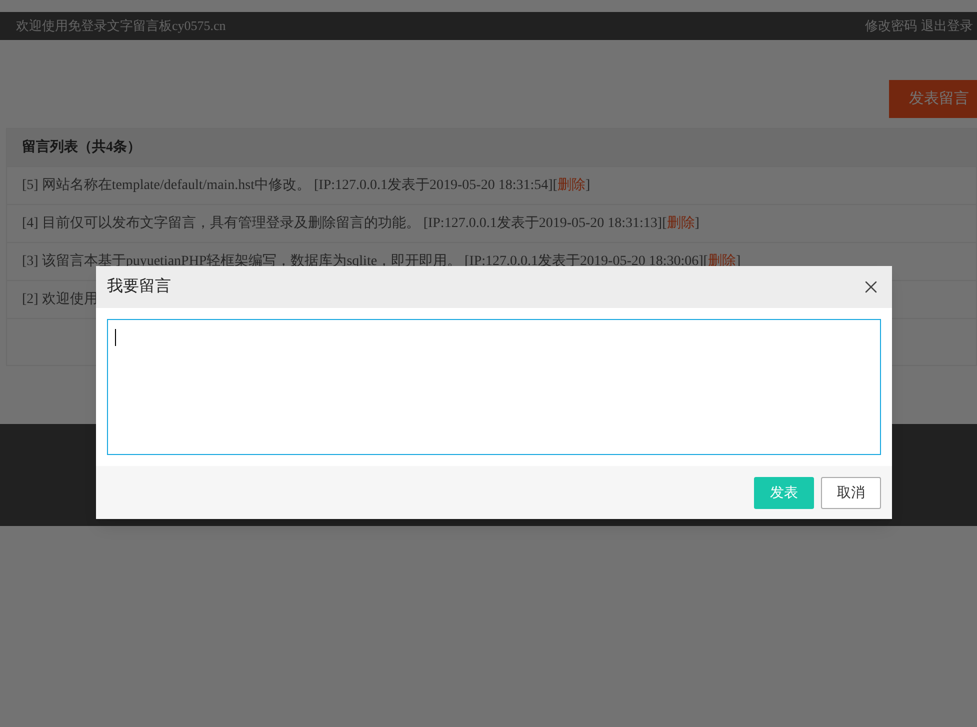  Describe the element at coordinates (933, 99) in the screenshot. I see `post-message-button: 发表留言` at that location.